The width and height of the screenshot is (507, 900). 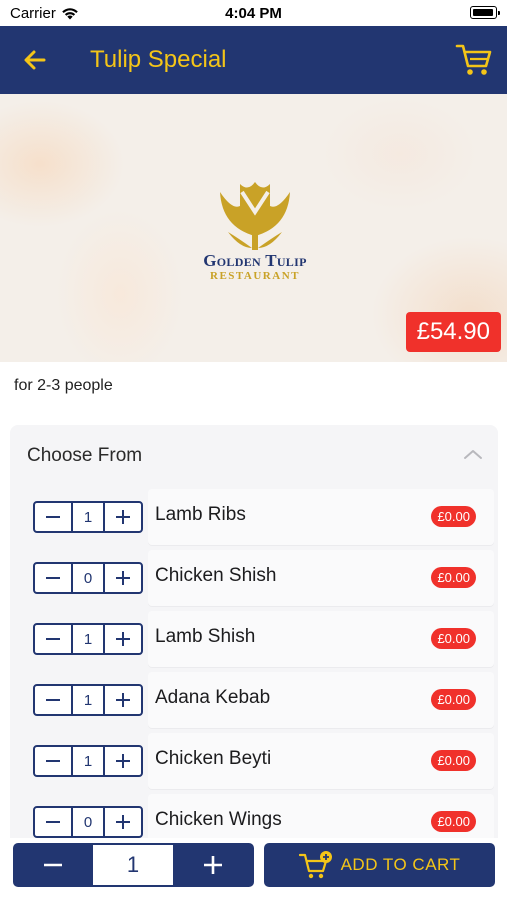 What do you see at coordinates (315, 865) in the screenshot?
I see `add-cart-icon` at bounding box center [315, 865].